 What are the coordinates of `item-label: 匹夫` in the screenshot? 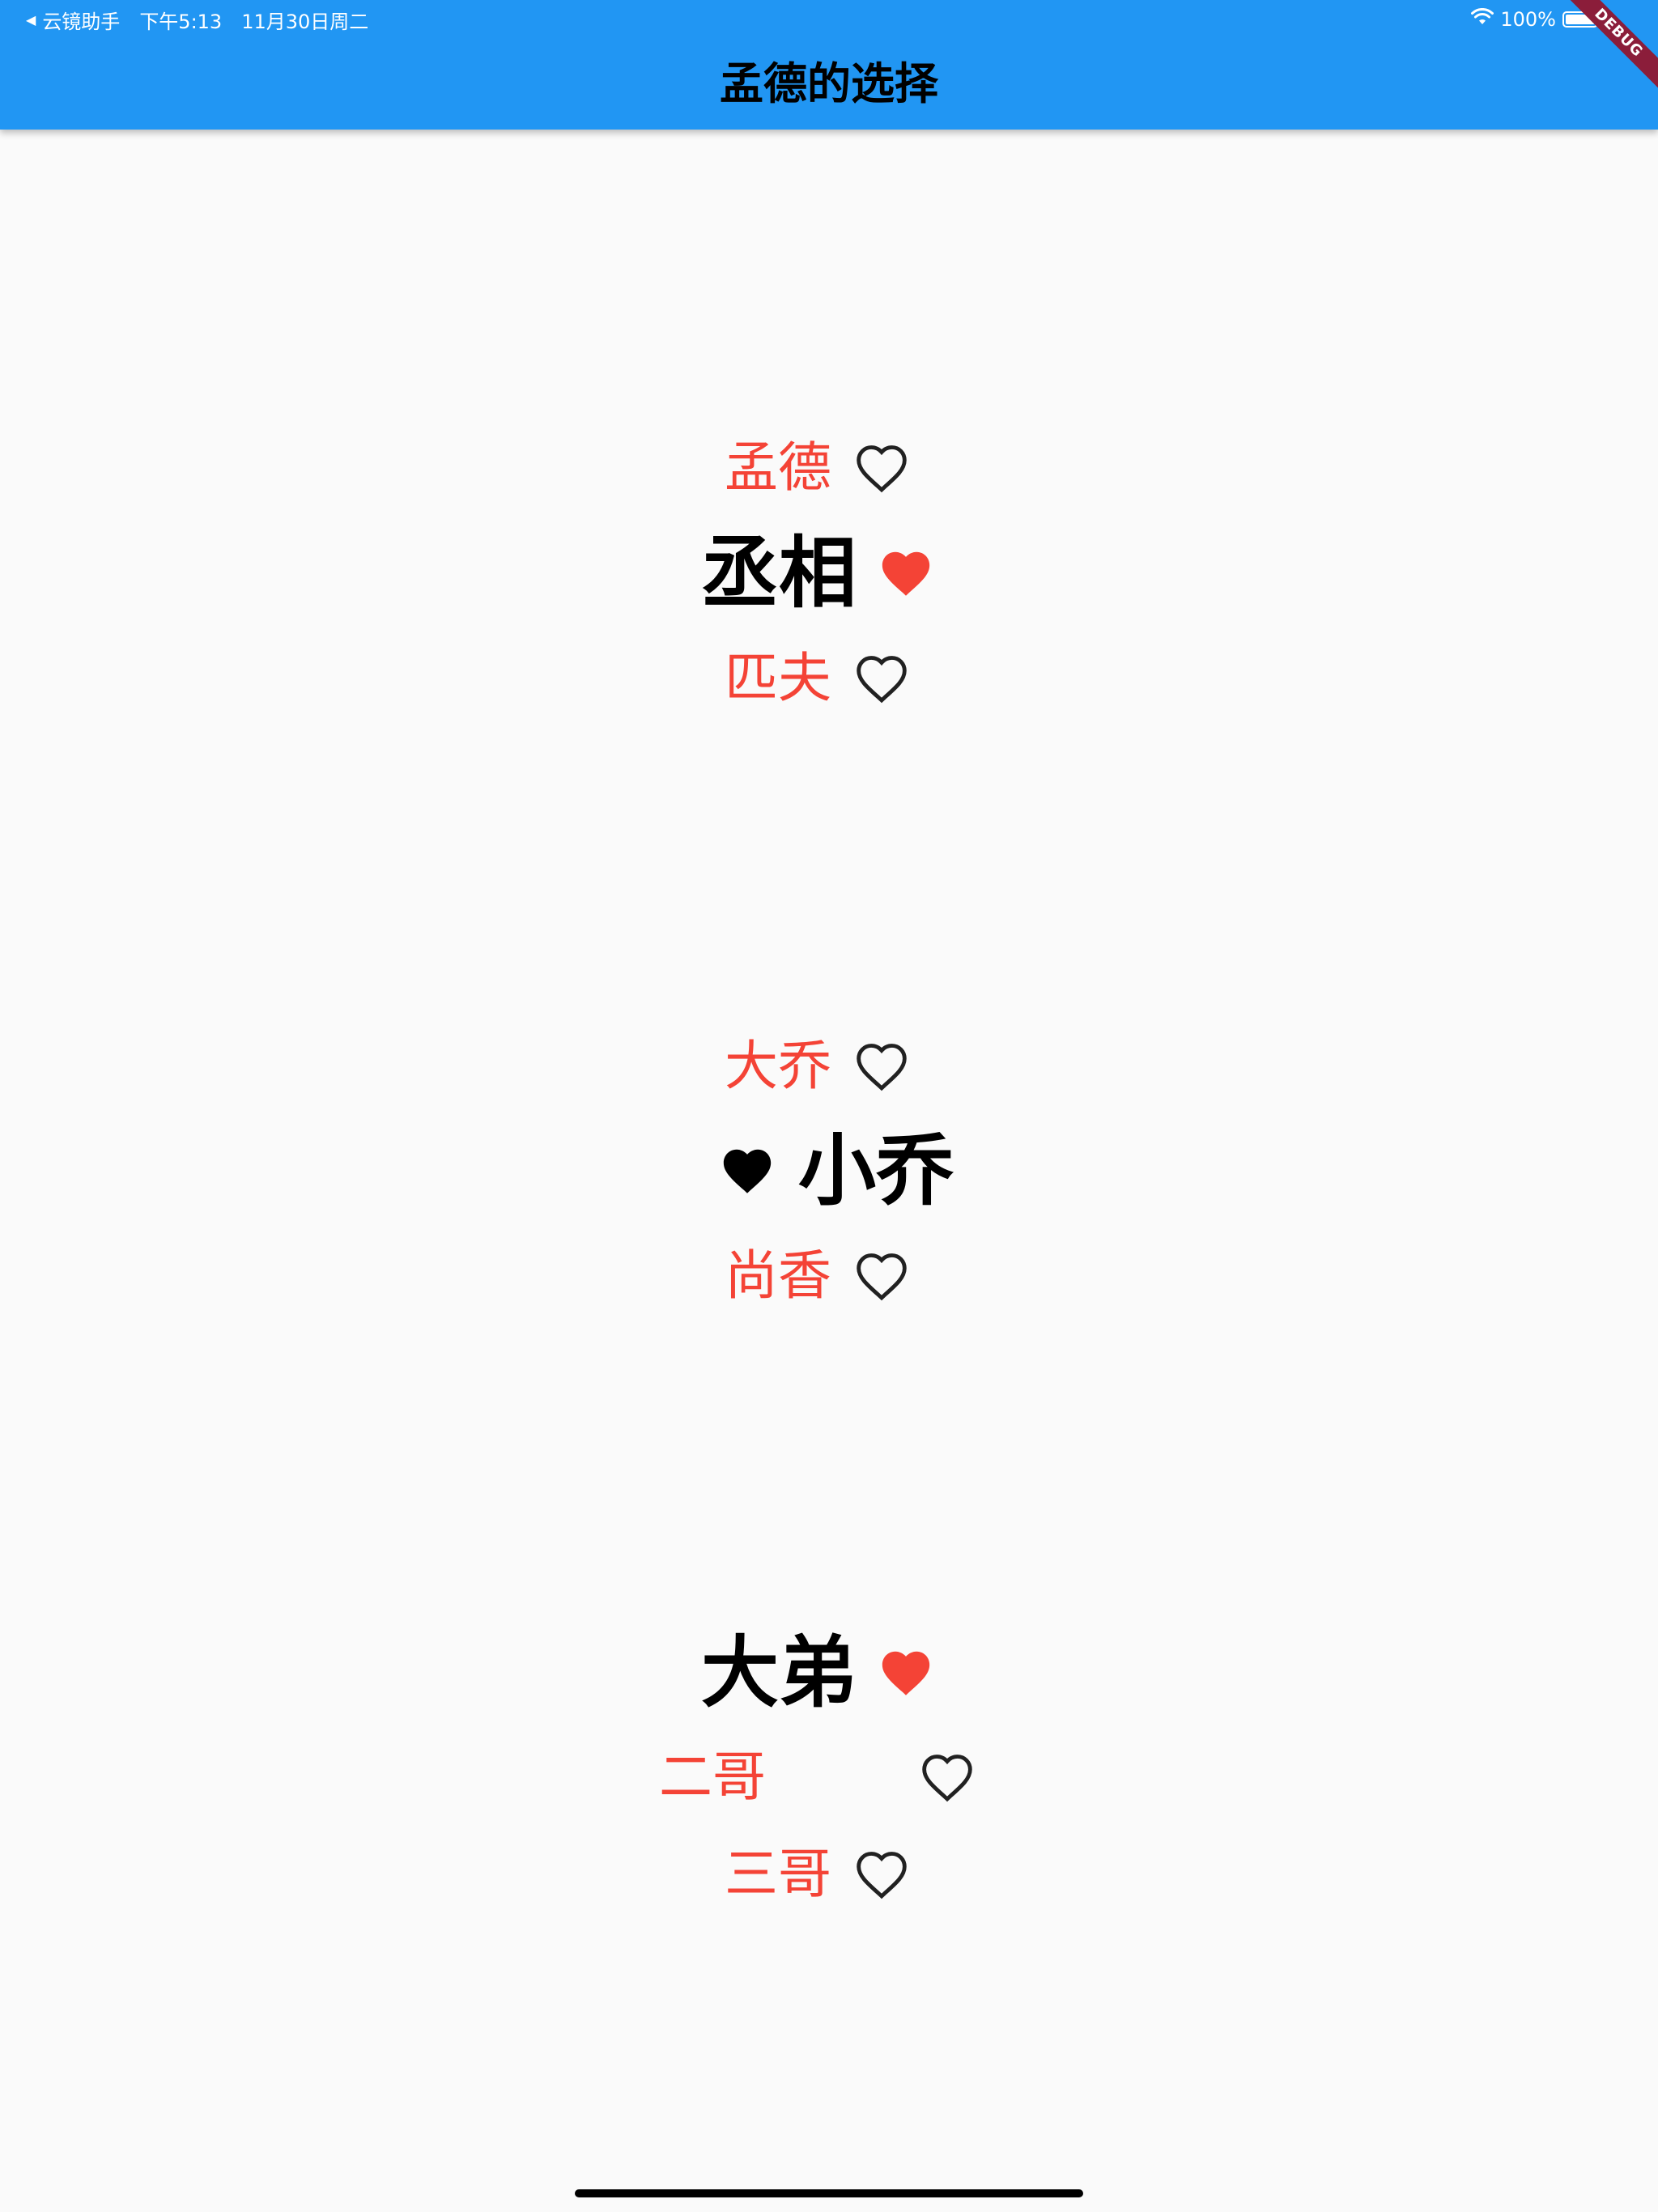 It's located at (778, 678).